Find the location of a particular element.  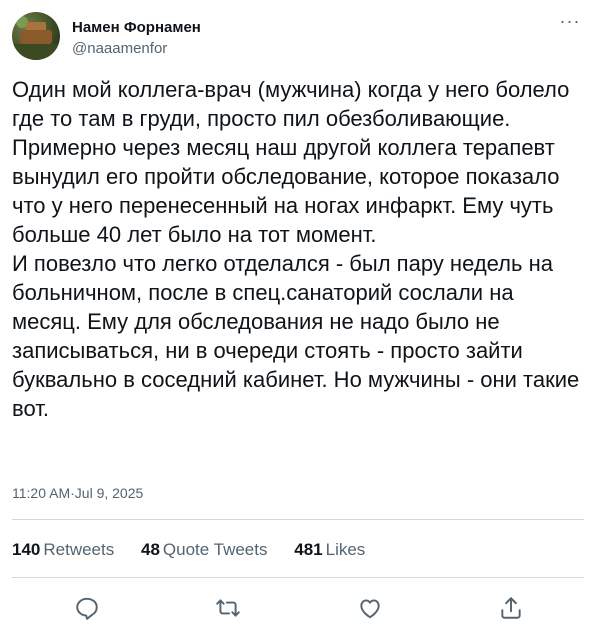

more-icon: ··· is located at coordinates (570, 23).